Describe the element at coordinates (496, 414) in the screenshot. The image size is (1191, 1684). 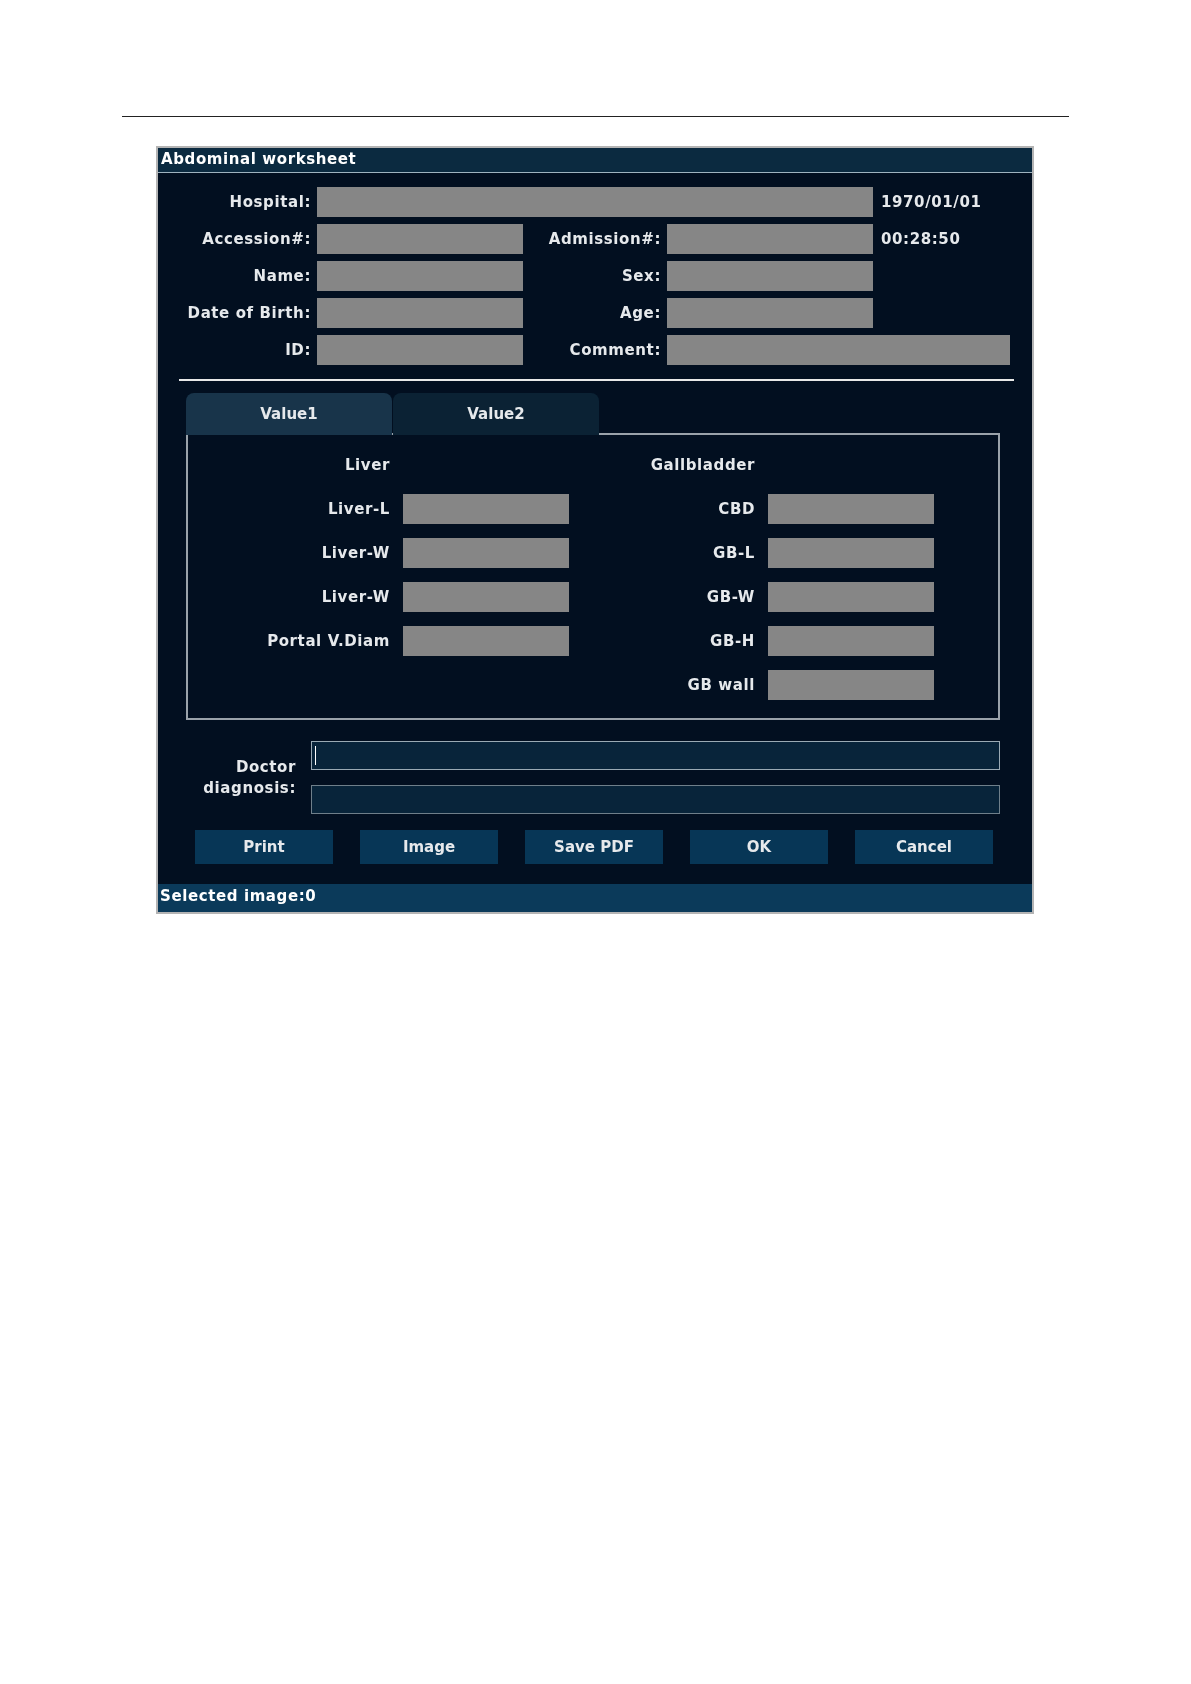
I see `tab: Value2` at that location.